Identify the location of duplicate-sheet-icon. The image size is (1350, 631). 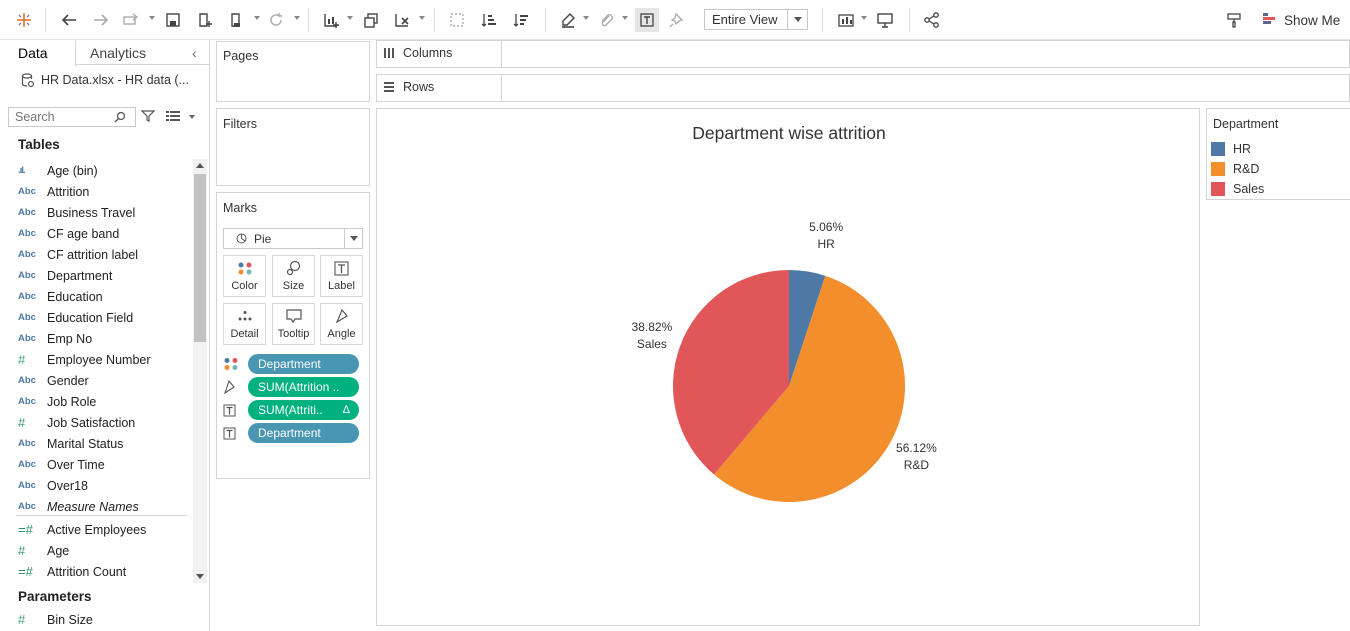
(371, 20).